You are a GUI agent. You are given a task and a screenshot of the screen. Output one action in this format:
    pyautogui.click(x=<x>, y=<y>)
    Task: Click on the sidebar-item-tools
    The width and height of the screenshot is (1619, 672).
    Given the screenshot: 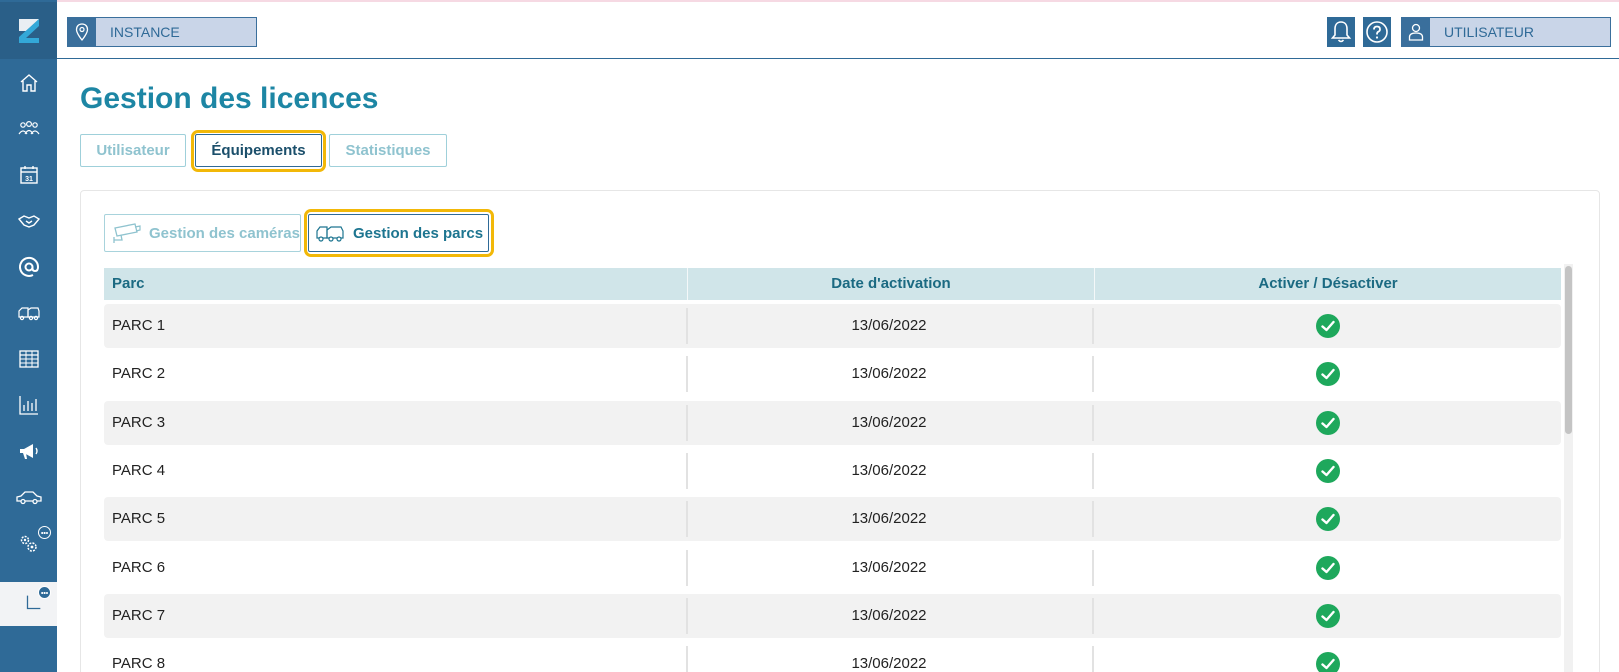 What is the action you would take?
    pyautogui.click(x=28, y=604)
    